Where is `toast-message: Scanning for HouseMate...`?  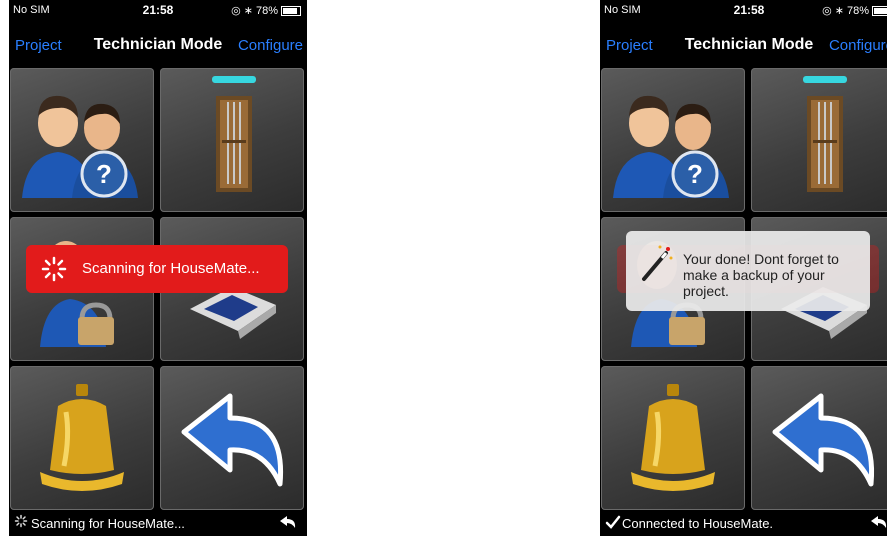
toast-message: Scanning for HouseMate... is located at coordinates (171, 268).